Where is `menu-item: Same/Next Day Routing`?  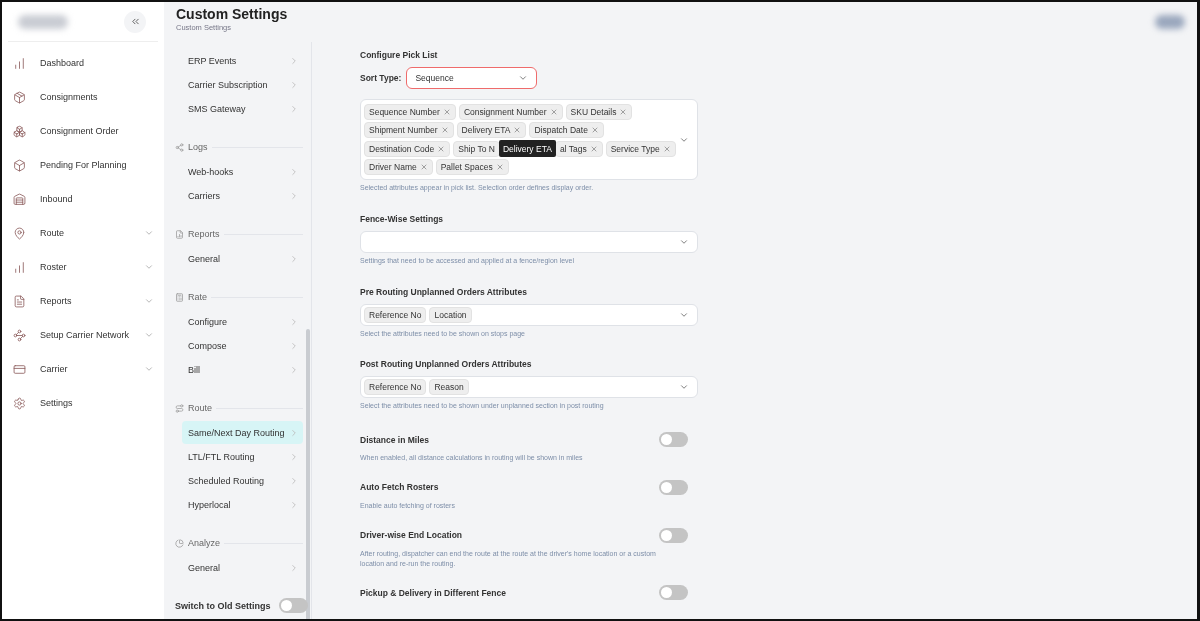 menu-item: Same/Next Day Routing is located at coordinates (242, 432).